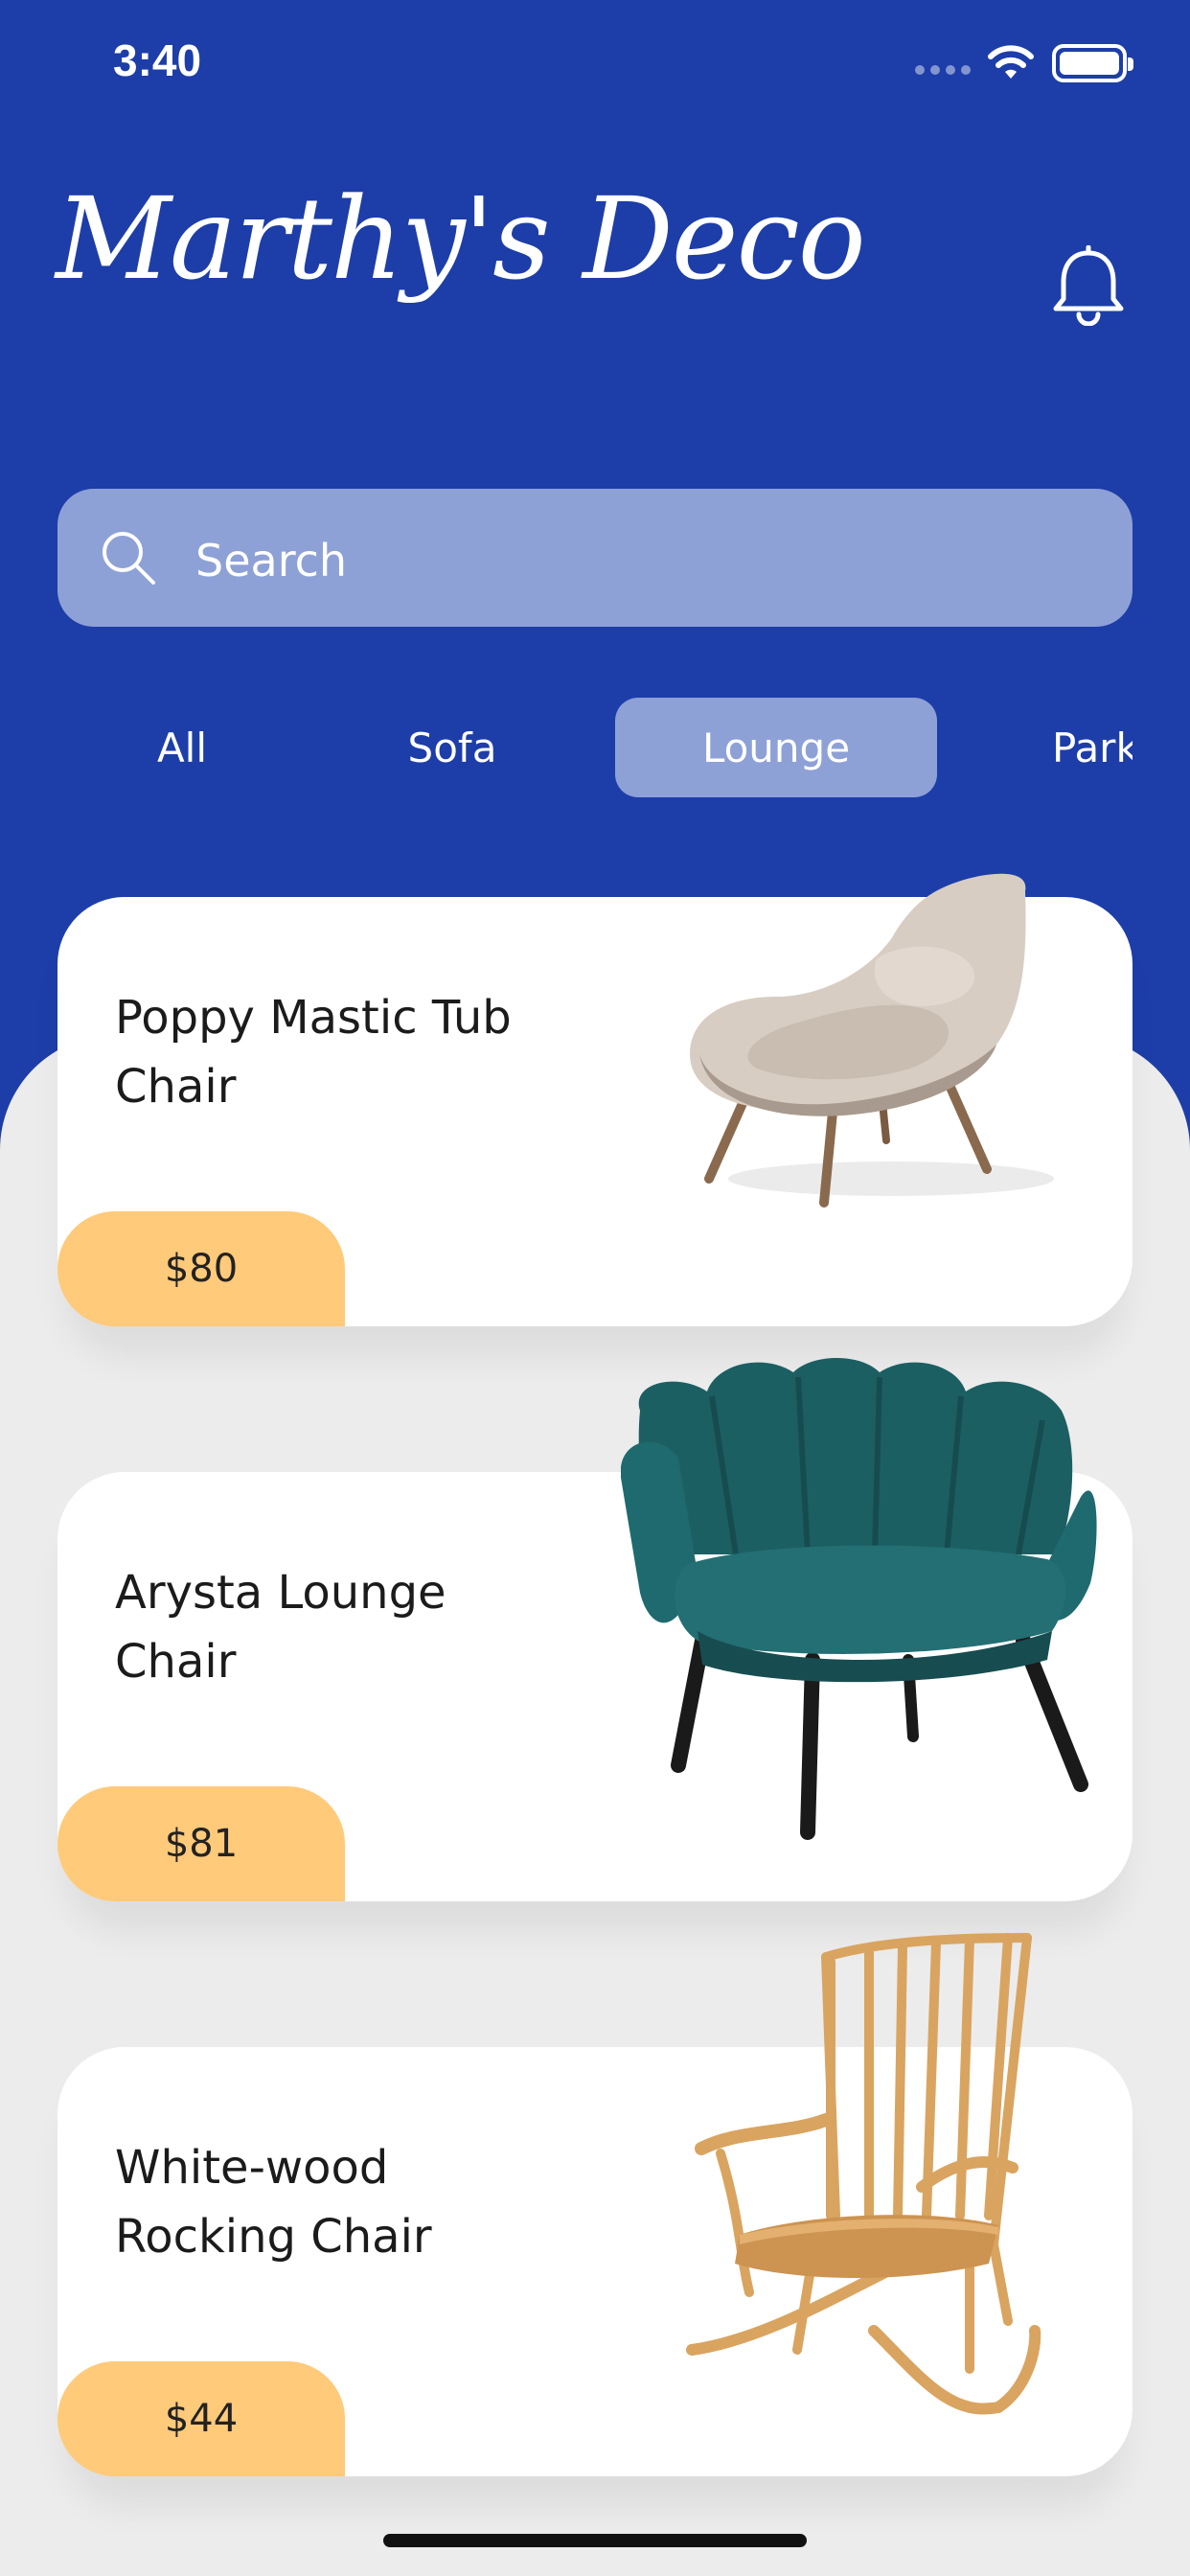  Describe the element at coordinates (182, 747) in the screenshot. I see `tab-all: All` at that location.